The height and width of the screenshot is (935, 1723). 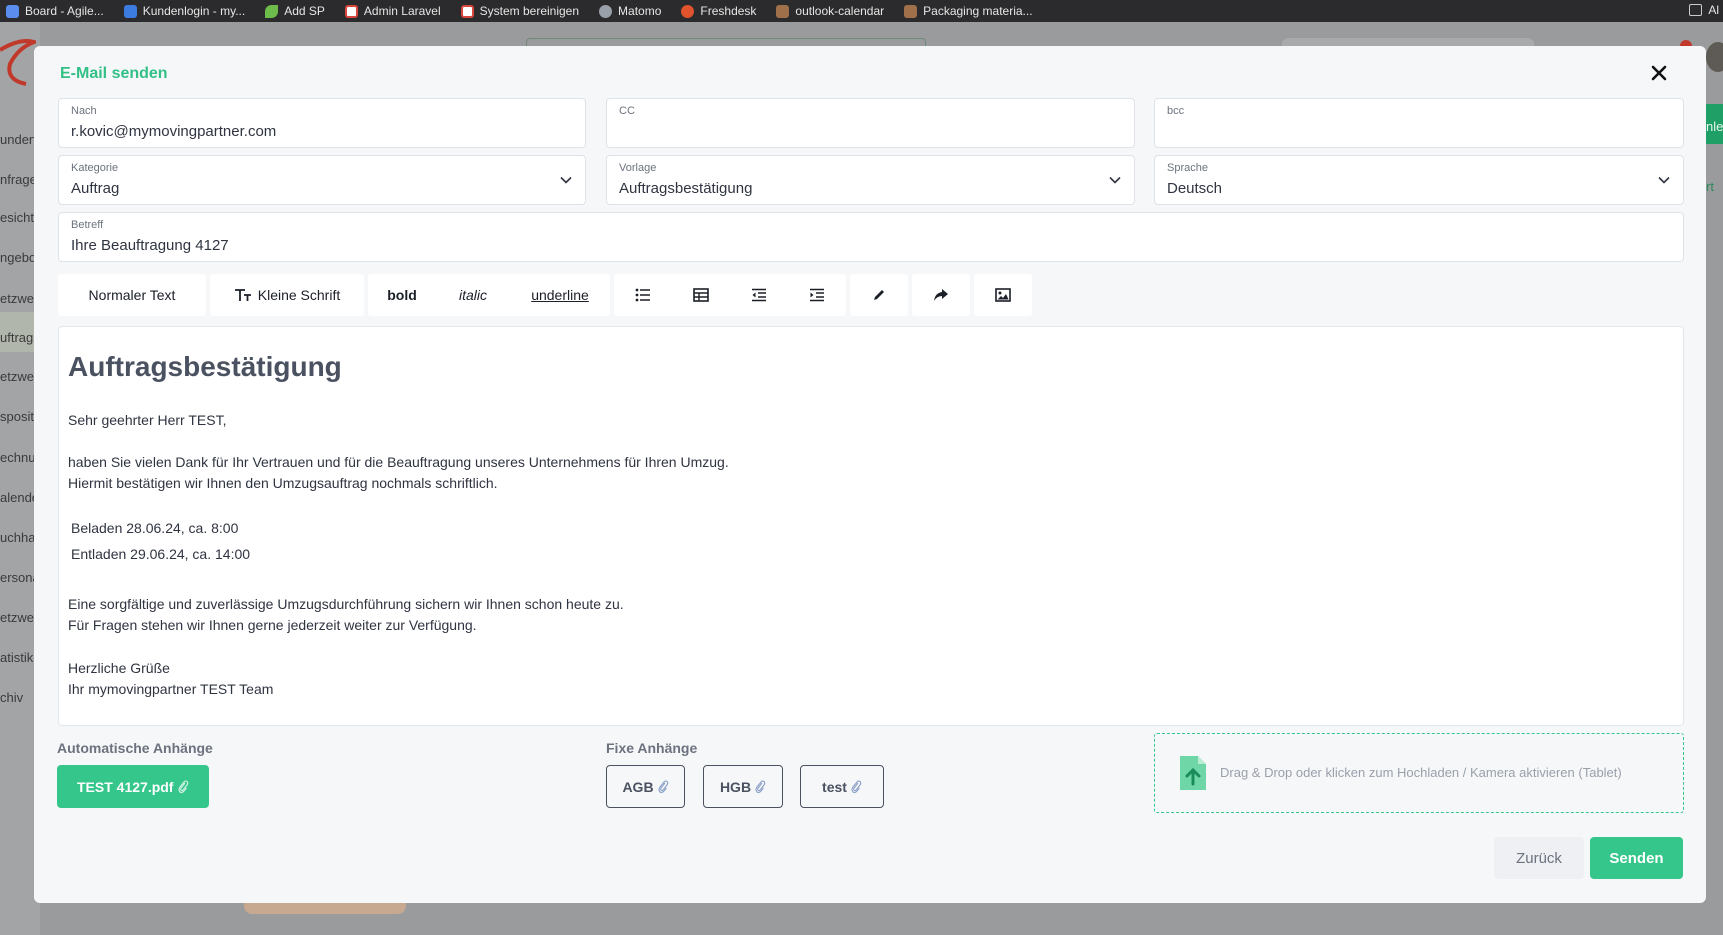 What do you see at coordinates (155, 528) in the screenshot?
I see `body-load-date: Beladen 28.06.24, ca. 8:00` at bounding box center [155, 528].